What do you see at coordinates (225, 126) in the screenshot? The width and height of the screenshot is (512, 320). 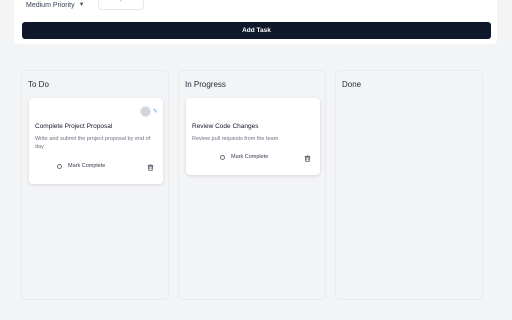 I see `task-title: Review Code Changes` at bounding box center [225, 126].